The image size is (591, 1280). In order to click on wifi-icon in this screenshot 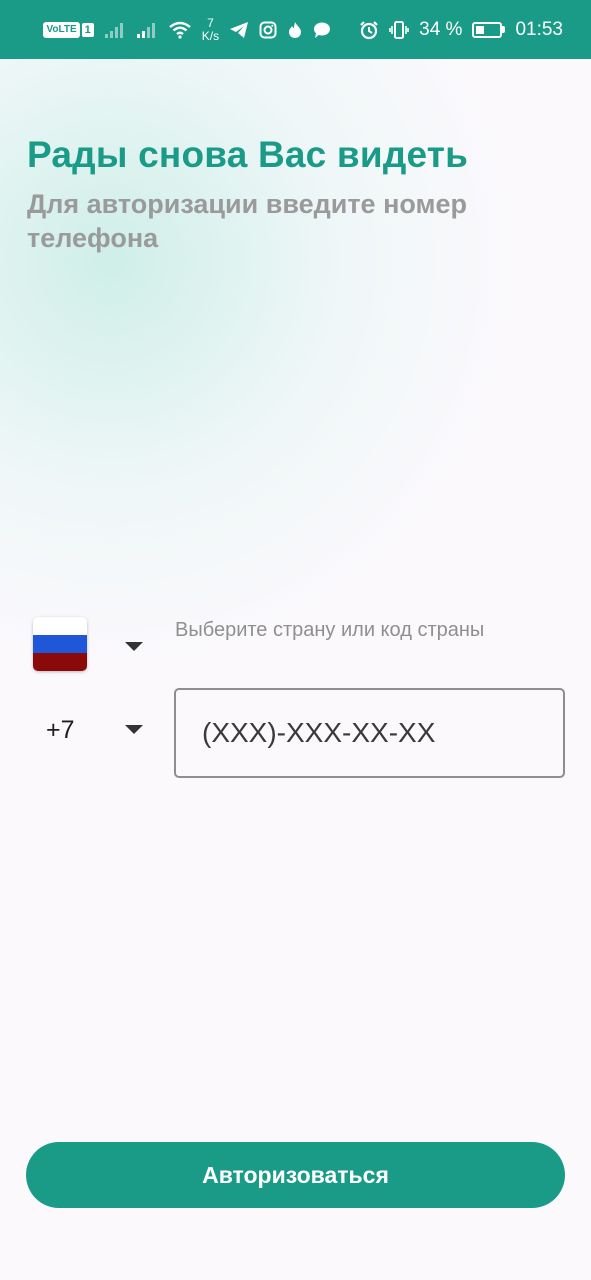, I will do `click(180, 30)`.